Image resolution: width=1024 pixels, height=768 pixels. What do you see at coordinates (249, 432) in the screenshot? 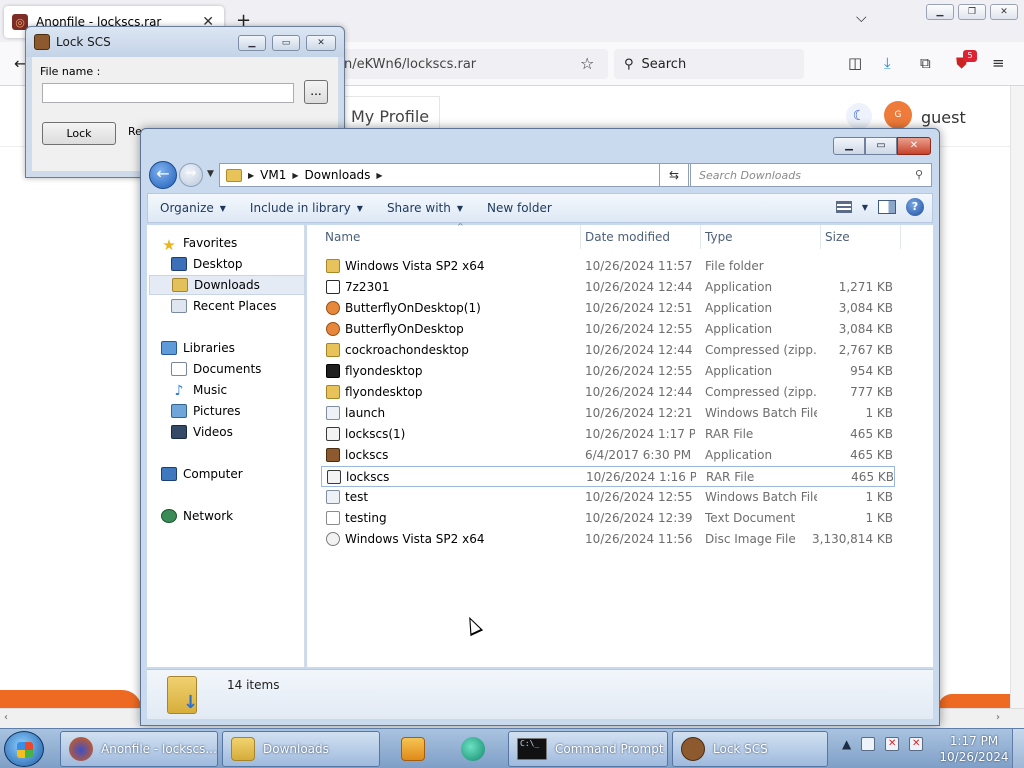
I see `nav-item-videos: Videos` at bounding box center [249, 432].